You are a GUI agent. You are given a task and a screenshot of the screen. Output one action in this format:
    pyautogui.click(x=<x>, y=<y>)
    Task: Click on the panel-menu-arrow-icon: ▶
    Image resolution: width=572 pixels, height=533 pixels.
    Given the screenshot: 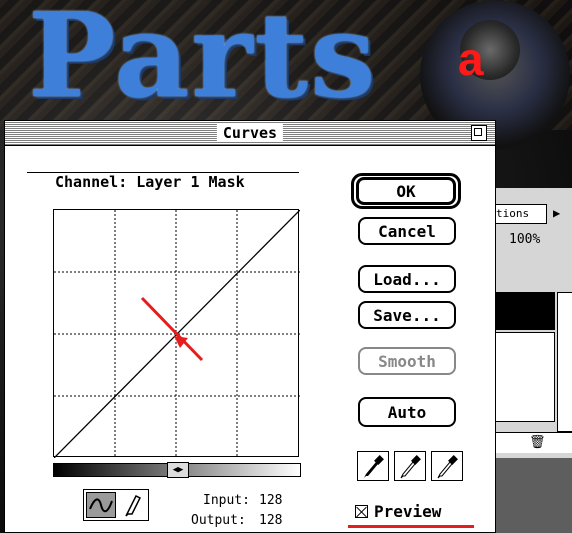 What is the action you would take?
    pyautogui.click(x=556, y=213)
    